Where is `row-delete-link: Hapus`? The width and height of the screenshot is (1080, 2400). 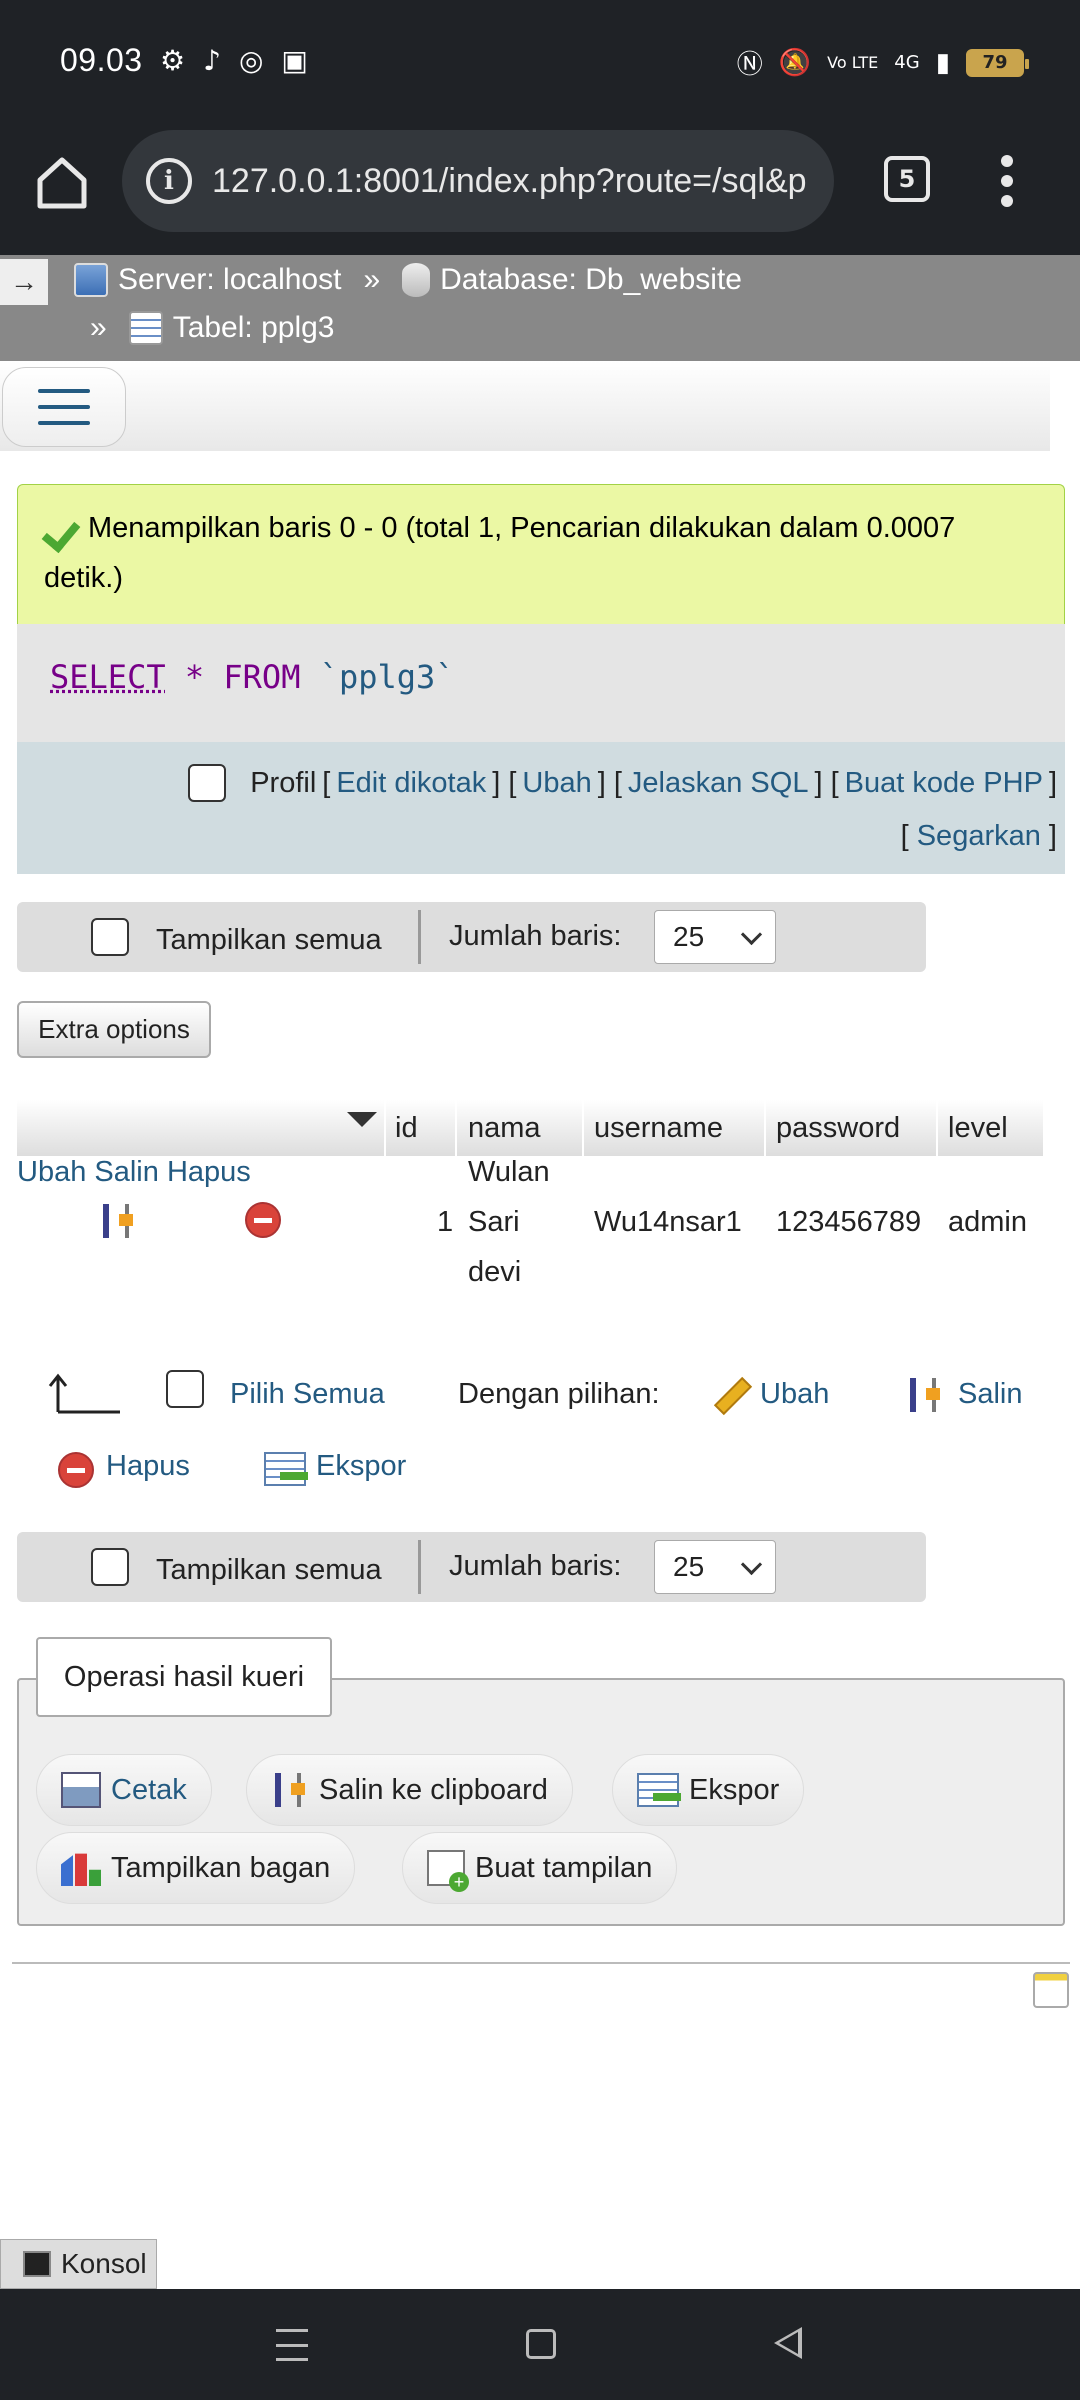 row-delete-link: Hapus is located at coordinates (209, 1172).